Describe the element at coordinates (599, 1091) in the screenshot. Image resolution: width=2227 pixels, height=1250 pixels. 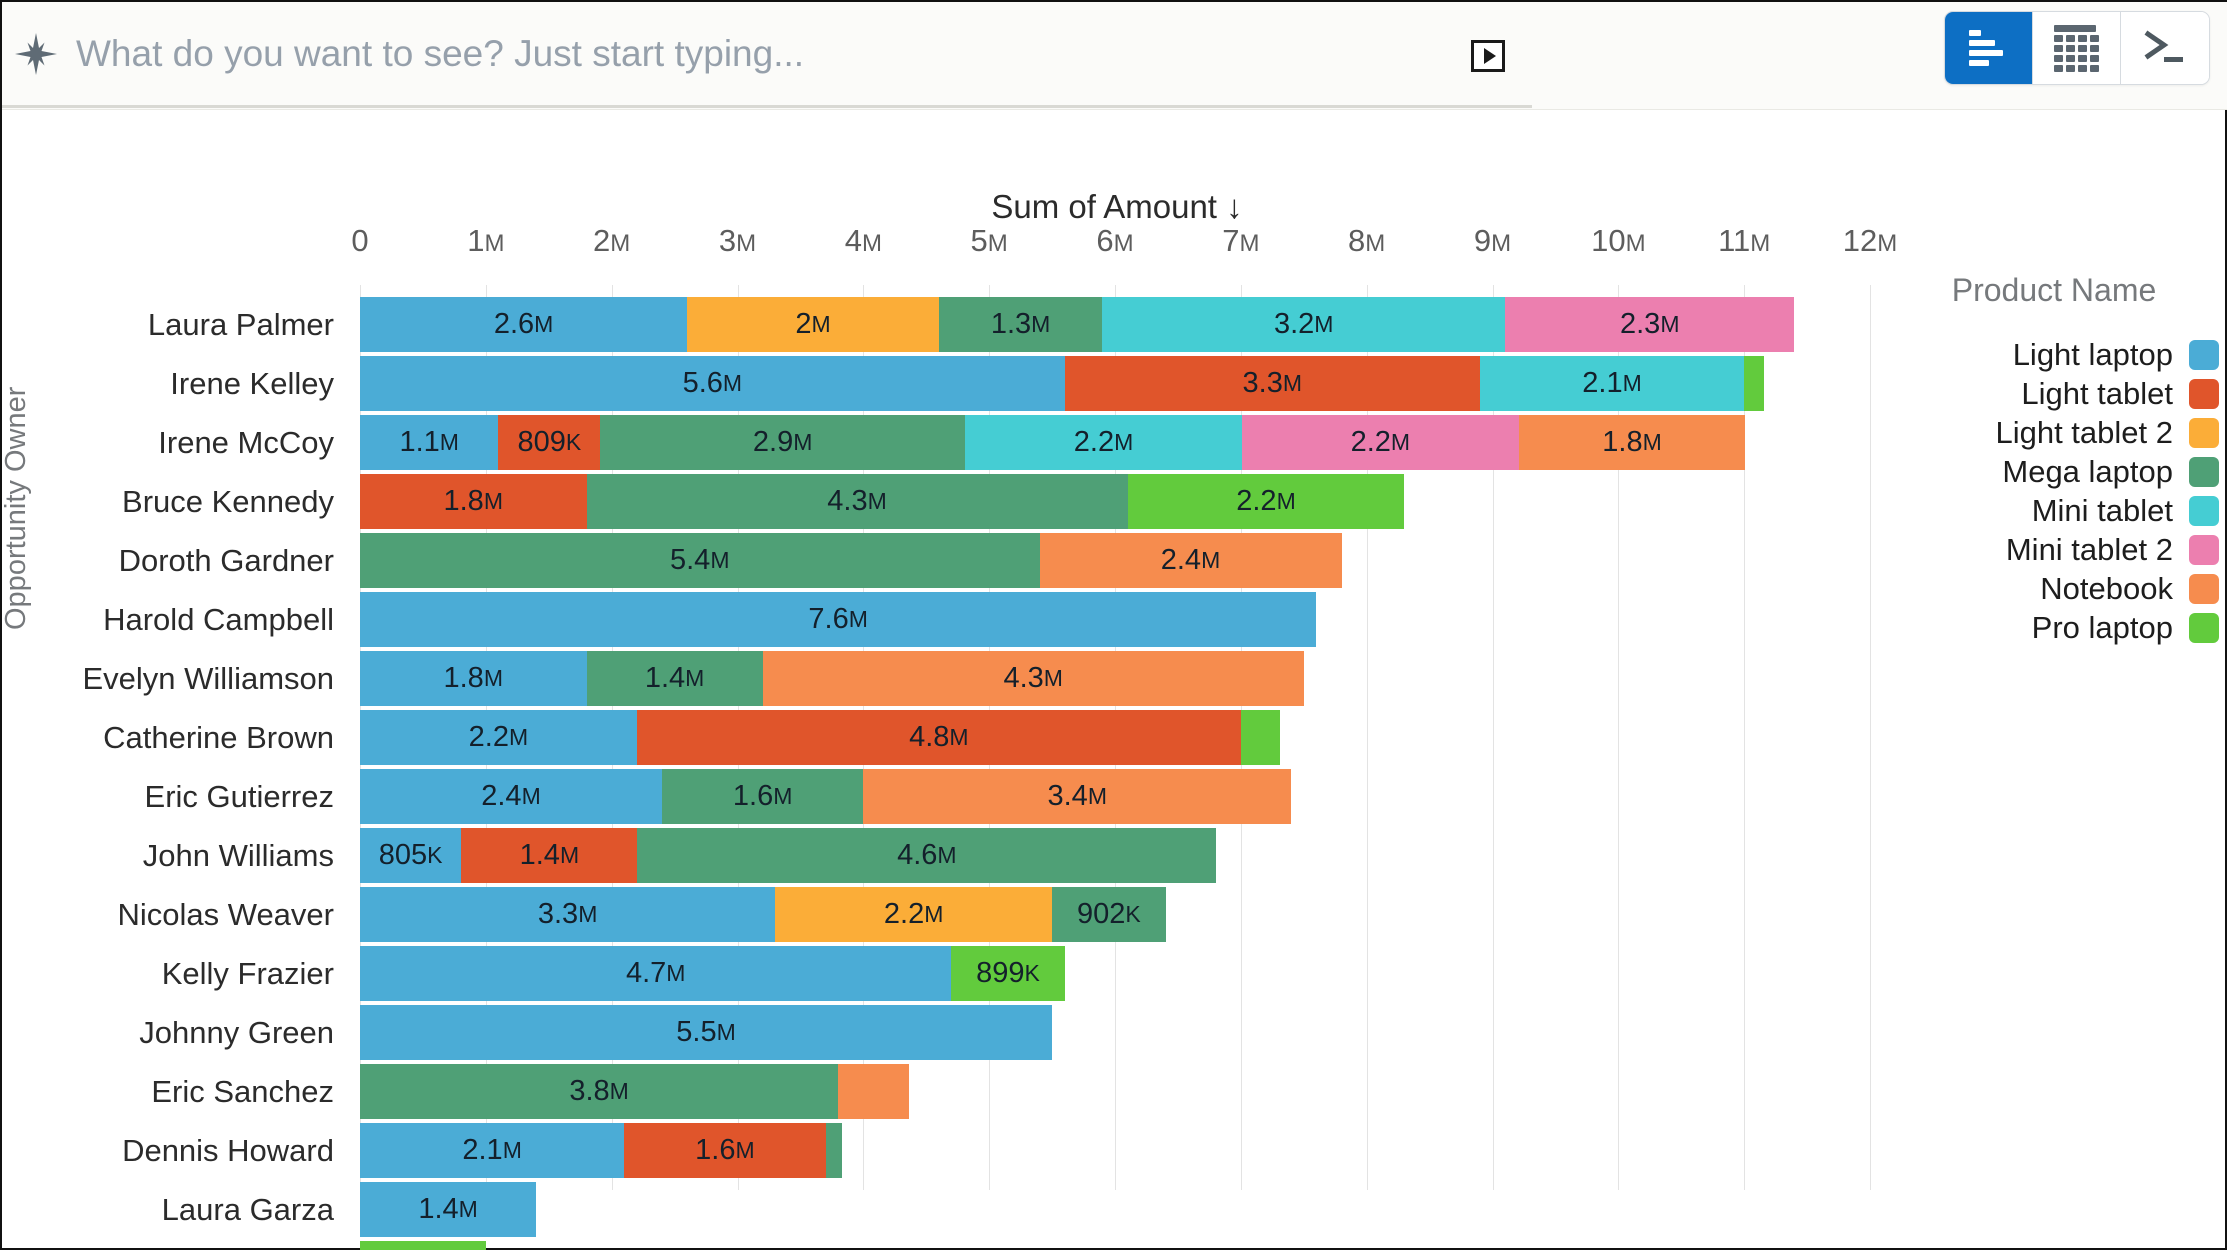
I see `bar-segment: 3.8 M` at that location.